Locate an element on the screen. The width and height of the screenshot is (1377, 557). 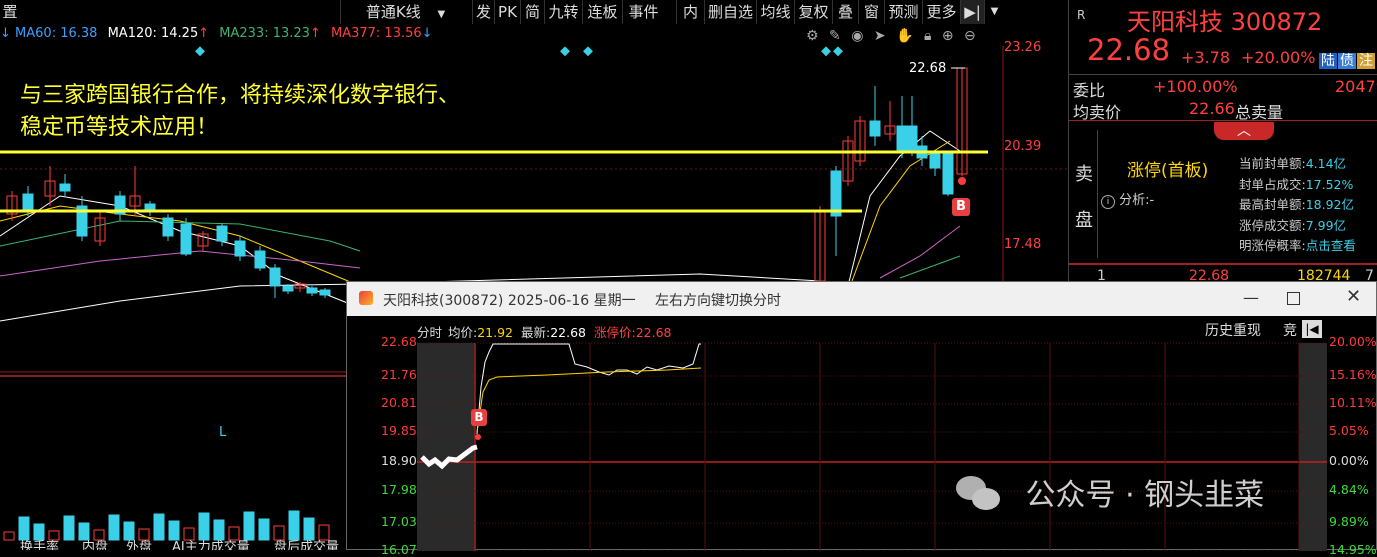
stat-value: 17.52% is located at coordinates (1329, 184).